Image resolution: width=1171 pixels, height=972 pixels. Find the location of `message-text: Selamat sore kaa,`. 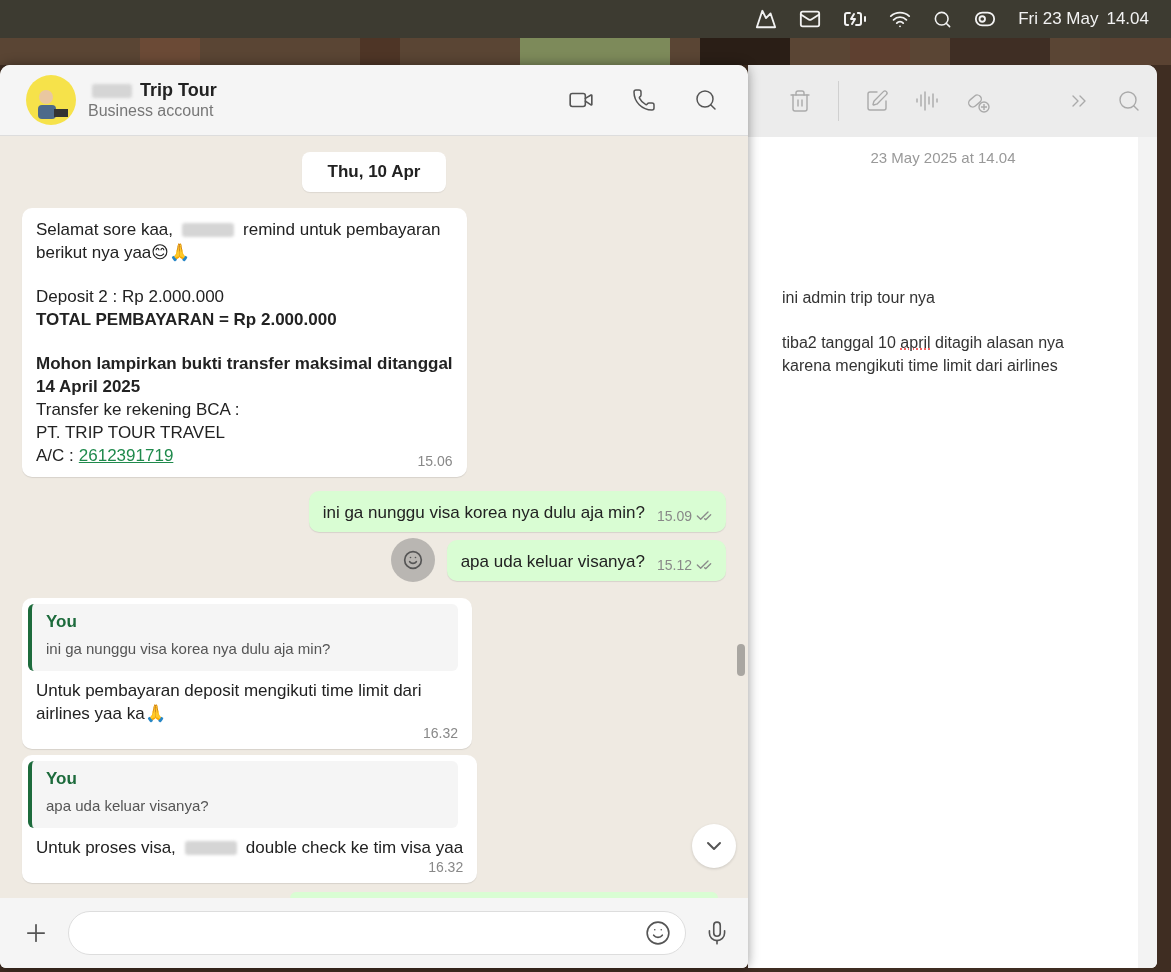

message-text: Selamat sore kaa, is located at coordinates (104, 230).